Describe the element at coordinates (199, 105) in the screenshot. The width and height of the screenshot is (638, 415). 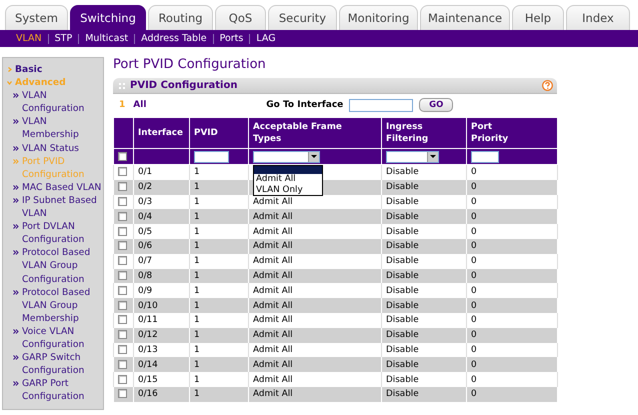
I see `all-link: All` at that location.